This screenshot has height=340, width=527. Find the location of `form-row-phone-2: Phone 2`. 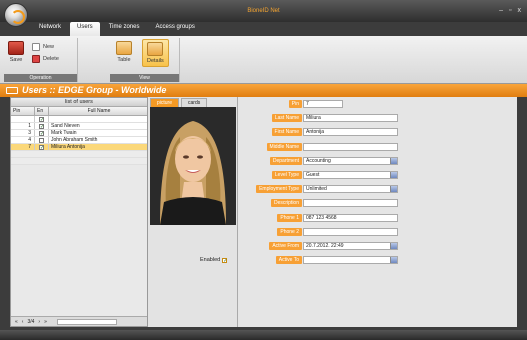

form-row-phone-2: Phone 2 is located at coordinates (377, 231).